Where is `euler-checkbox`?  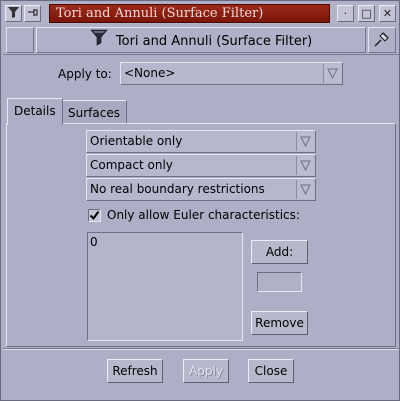 euler-checkbox is located at coordinates (94, 215).